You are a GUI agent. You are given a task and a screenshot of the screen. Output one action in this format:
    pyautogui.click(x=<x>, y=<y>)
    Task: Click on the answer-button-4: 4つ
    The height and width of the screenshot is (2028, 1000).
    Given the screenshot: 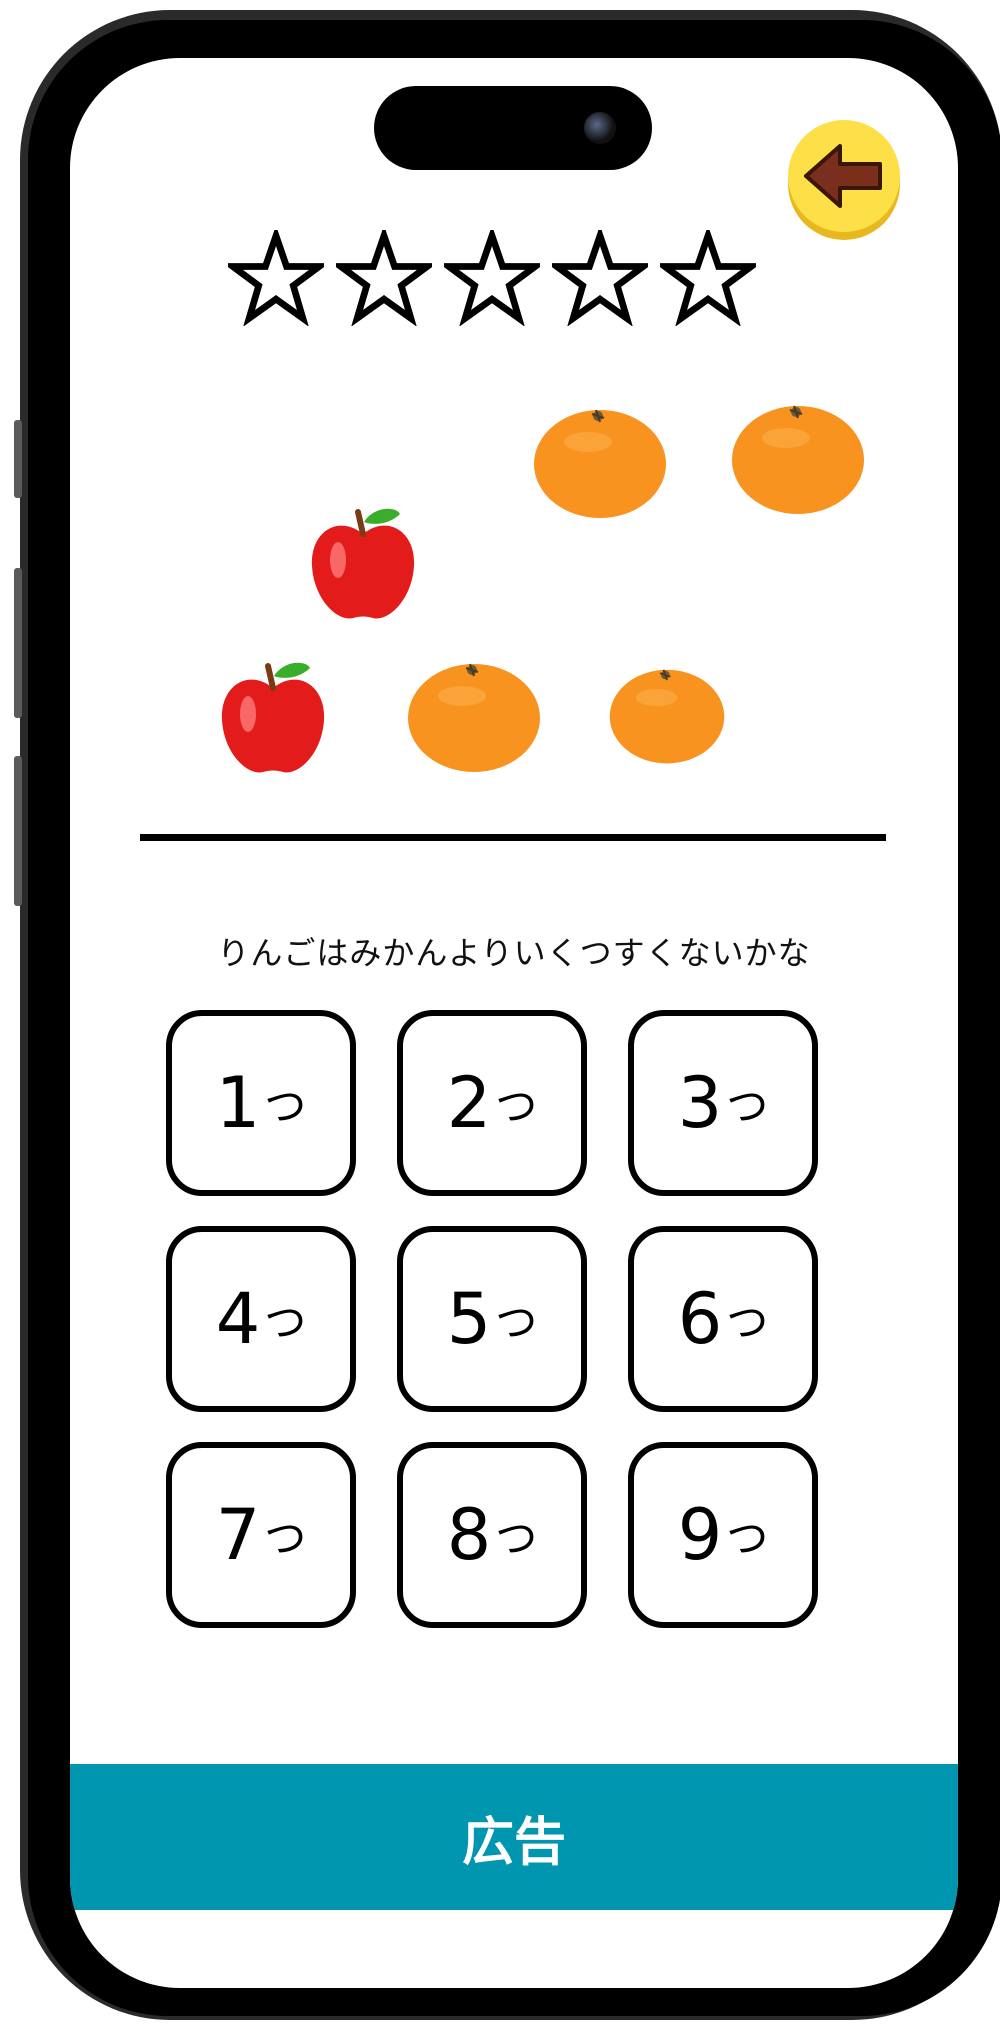 What is the action you would take?
    pyautogui.click(x=261, y=1319)
    